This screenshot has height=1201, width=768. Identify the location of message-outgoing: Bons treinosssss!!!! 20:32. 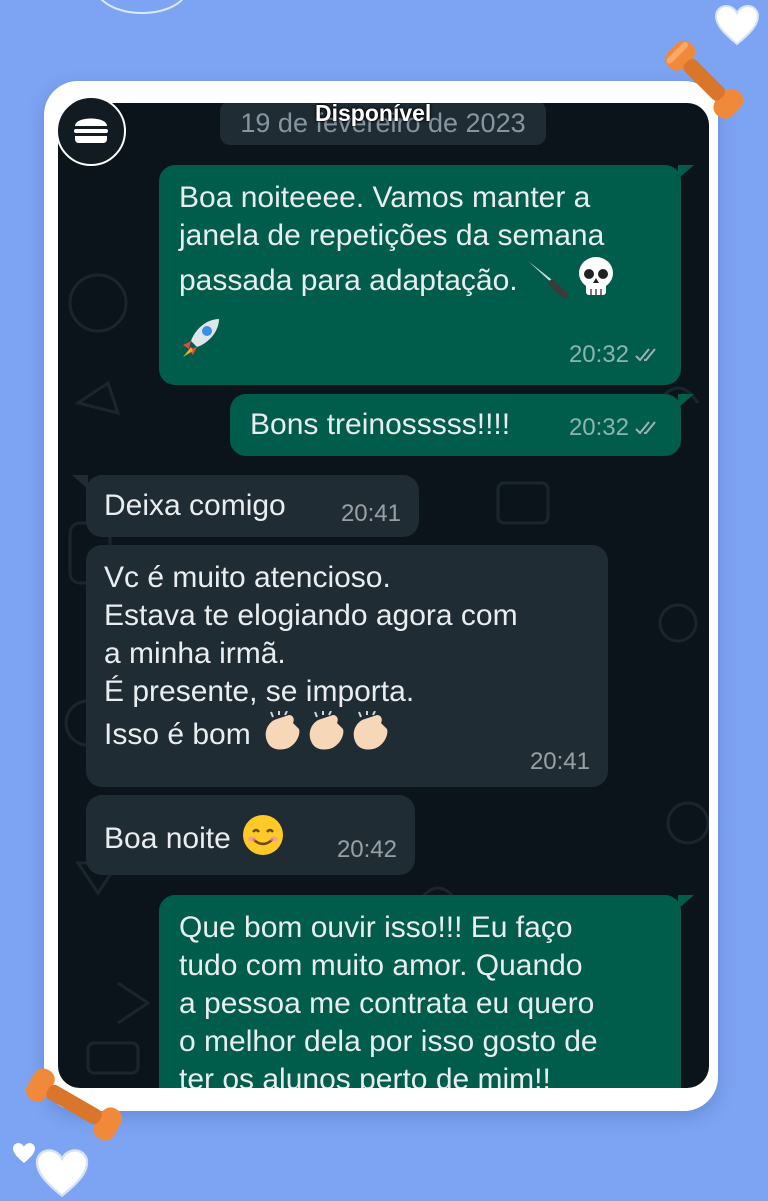
(455, 425).